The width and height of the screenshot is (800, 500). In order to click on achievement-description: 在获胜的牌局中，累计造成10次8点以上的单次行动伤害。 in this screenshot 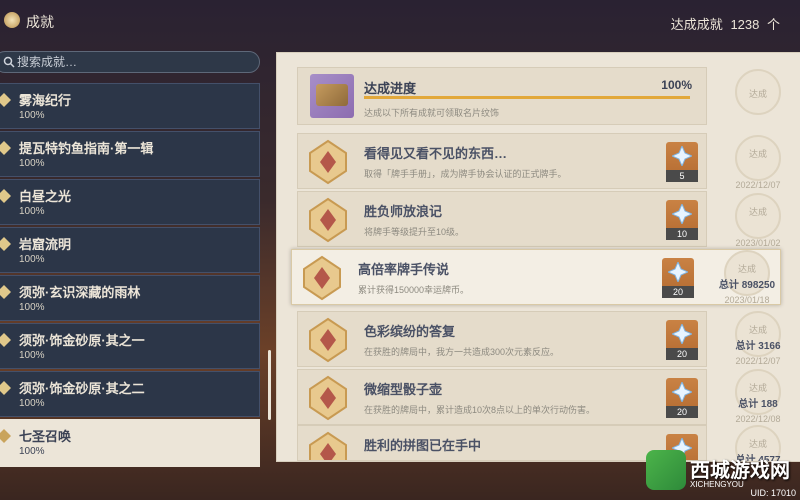, I will do `click(480, 410)`.